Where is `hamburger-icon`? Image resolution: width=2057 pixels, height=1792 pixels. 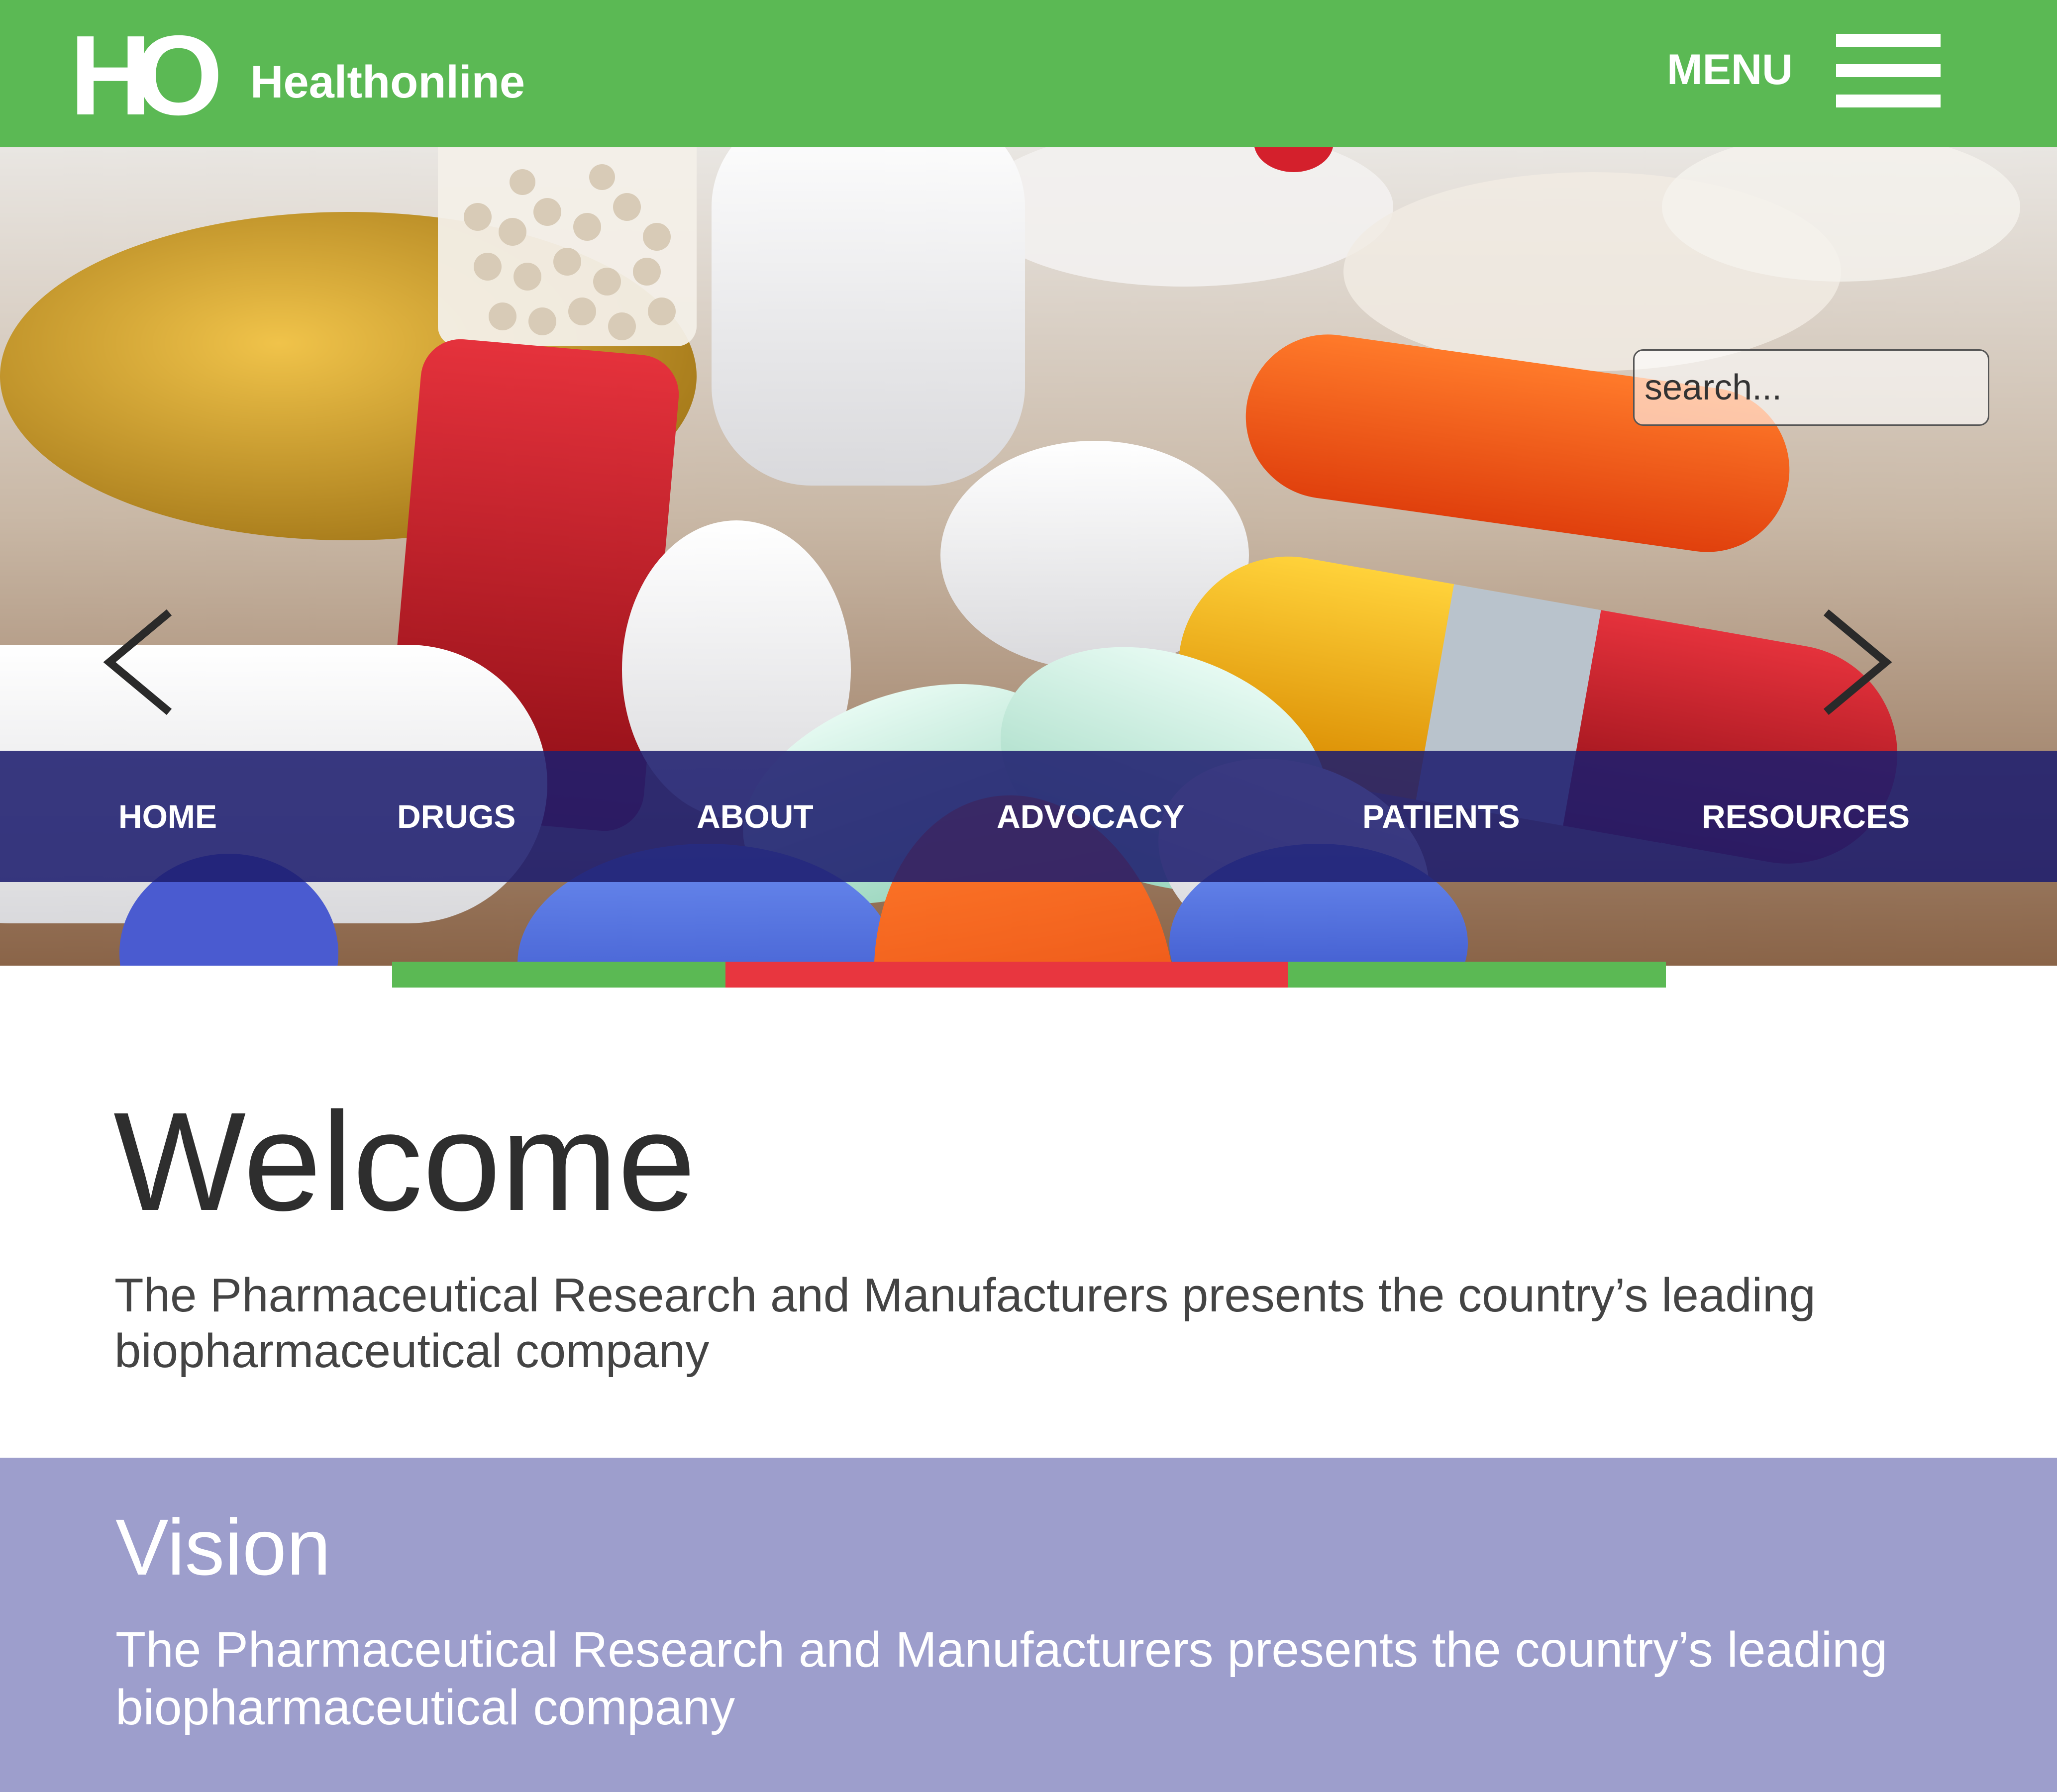 hamburger-icon is located at coordinates (1888, 70).